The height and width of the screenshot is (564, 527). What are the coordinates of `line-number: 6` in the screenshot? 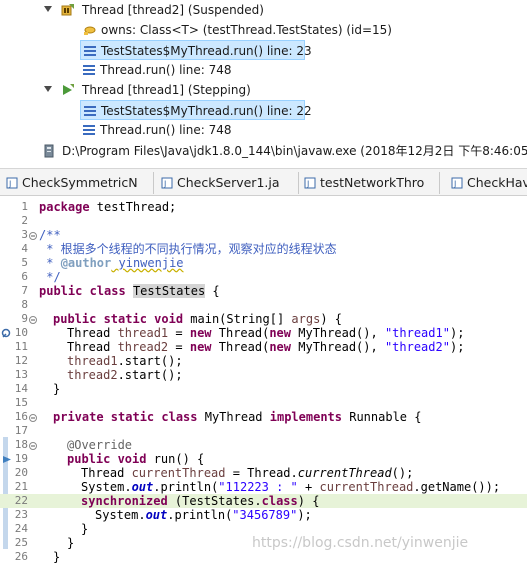 It's located at (24, 276).